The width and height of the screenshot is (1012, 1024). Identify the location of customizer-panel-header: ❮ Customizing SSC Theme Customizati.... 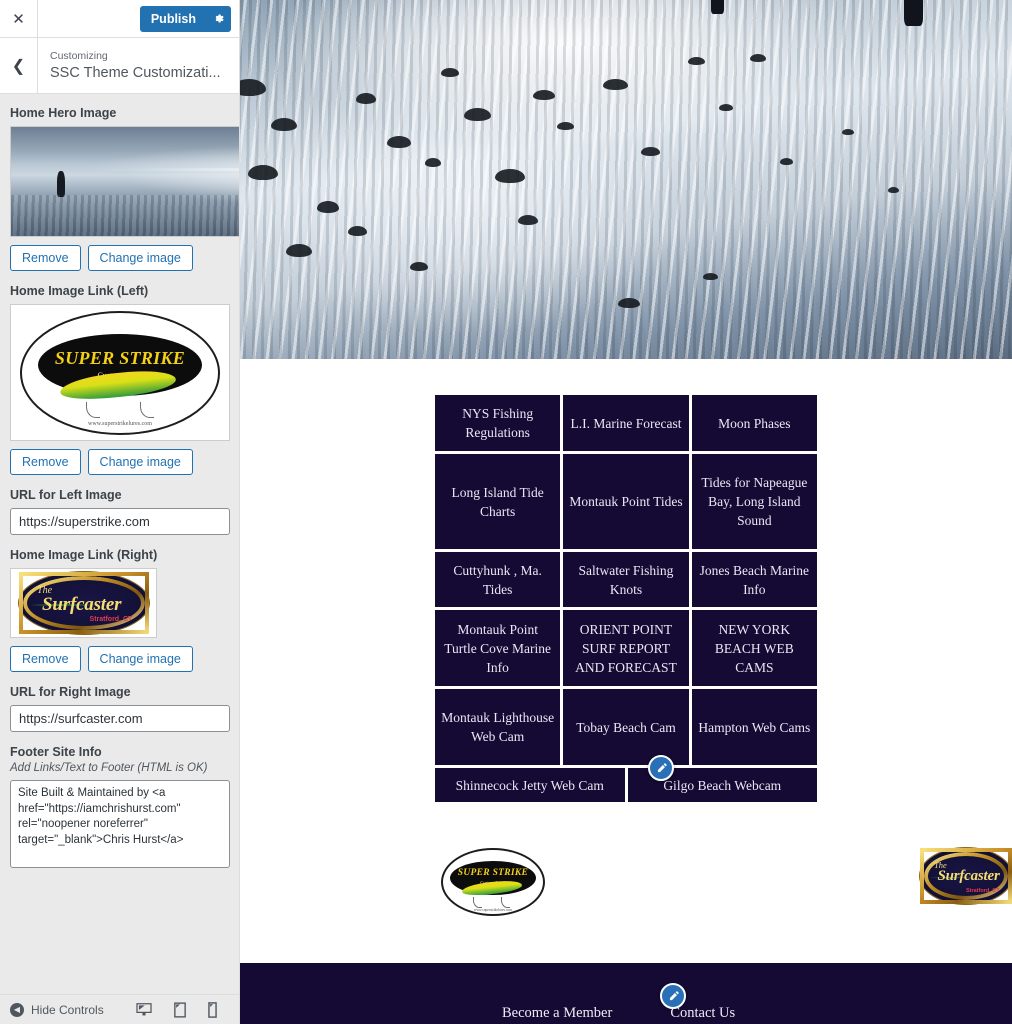
(119, 66).